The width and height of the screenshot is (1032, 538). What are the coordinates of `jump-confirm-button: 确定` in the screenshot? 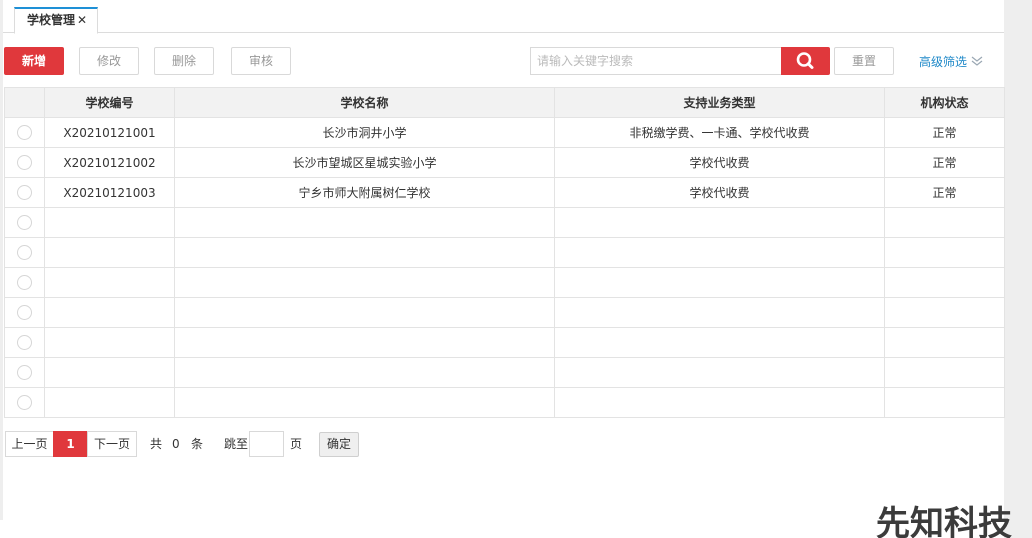 It's located at (339, 444).